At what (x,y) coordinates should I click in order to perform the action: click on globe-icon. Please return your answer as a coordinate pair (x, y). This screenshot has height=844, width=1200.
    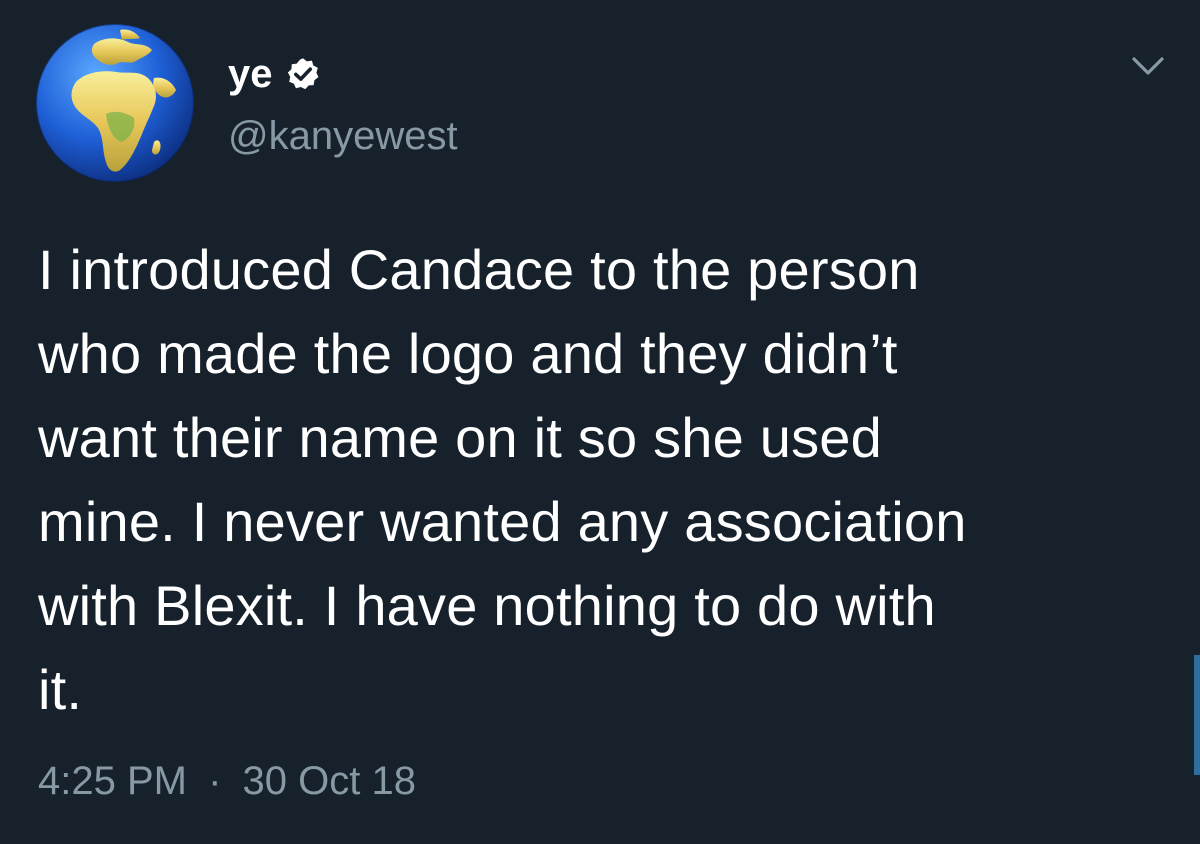
    Looking at the image, I should click on (115, 103).